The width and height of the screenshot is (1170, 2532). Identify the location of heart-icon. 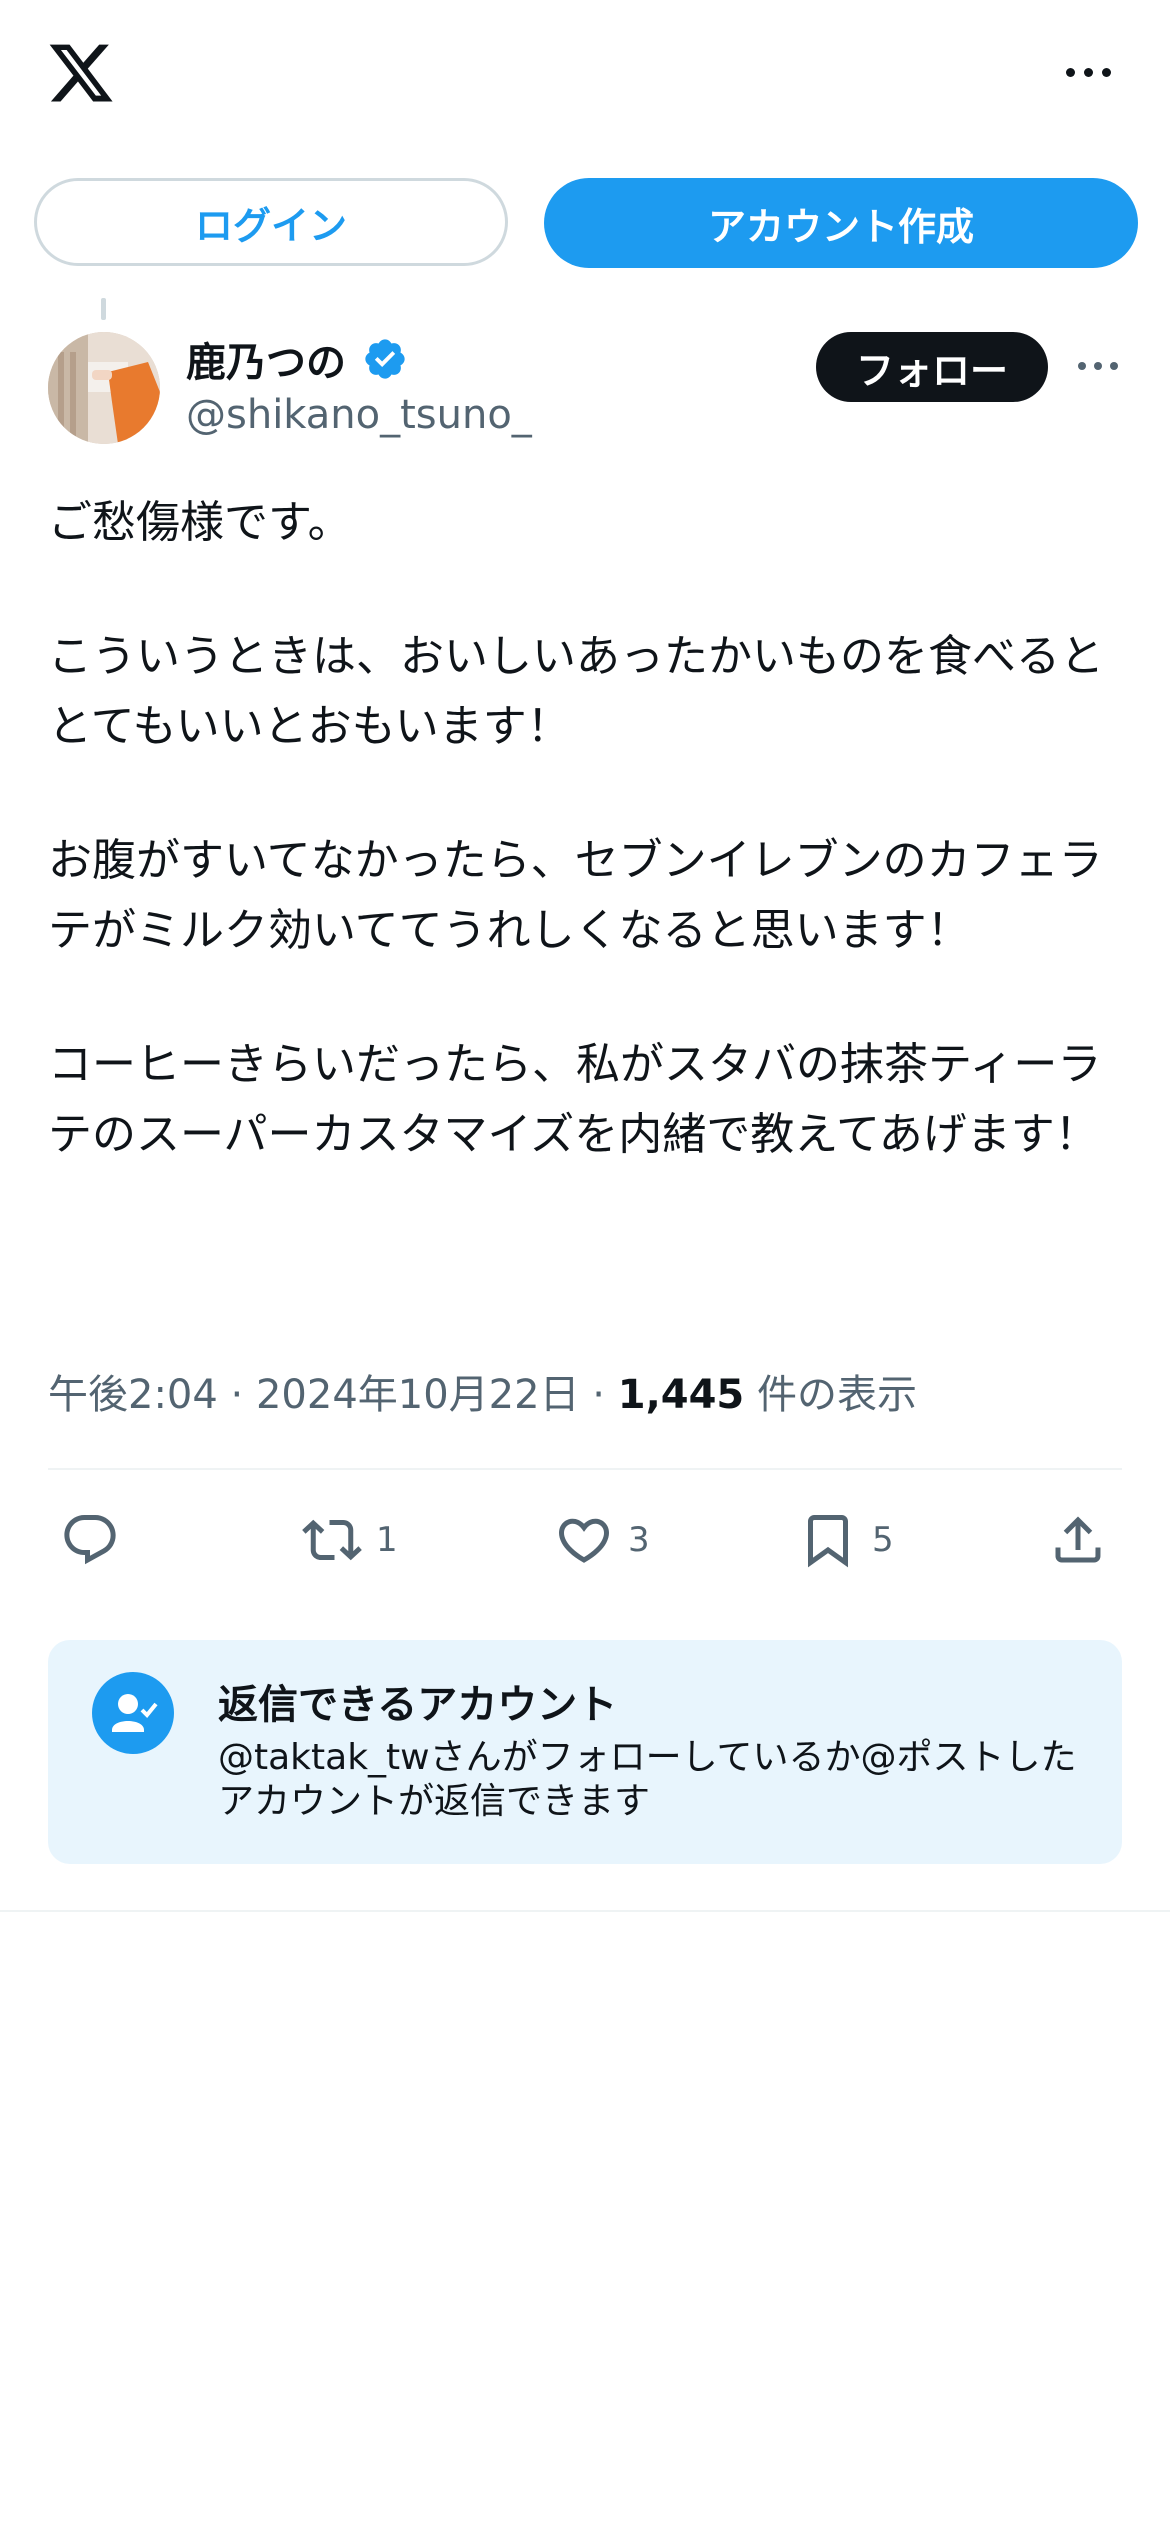
(584, 1540).